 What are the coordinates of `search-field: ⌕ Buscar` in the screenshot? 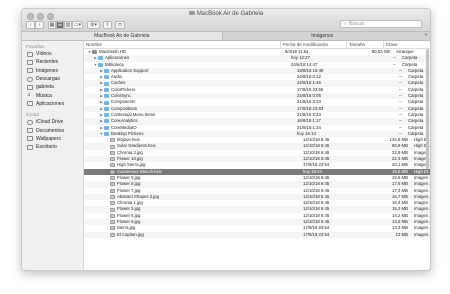 It's located at (381, 24).